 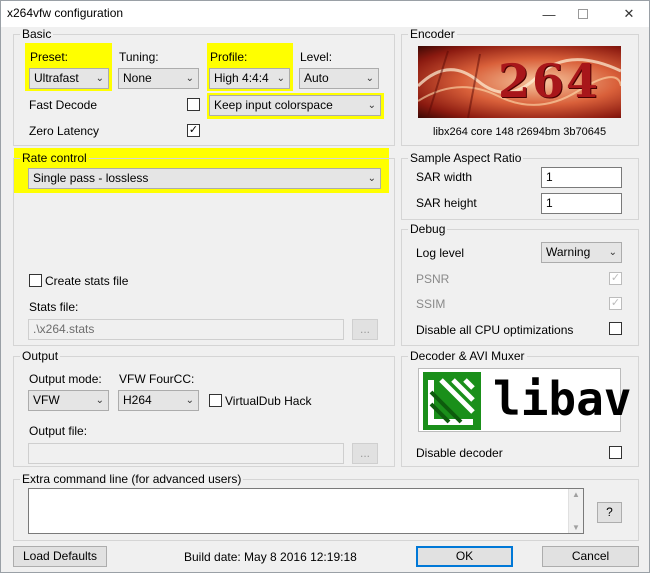 I want to click on output-group-label: Output, so click(x=40, y=356).